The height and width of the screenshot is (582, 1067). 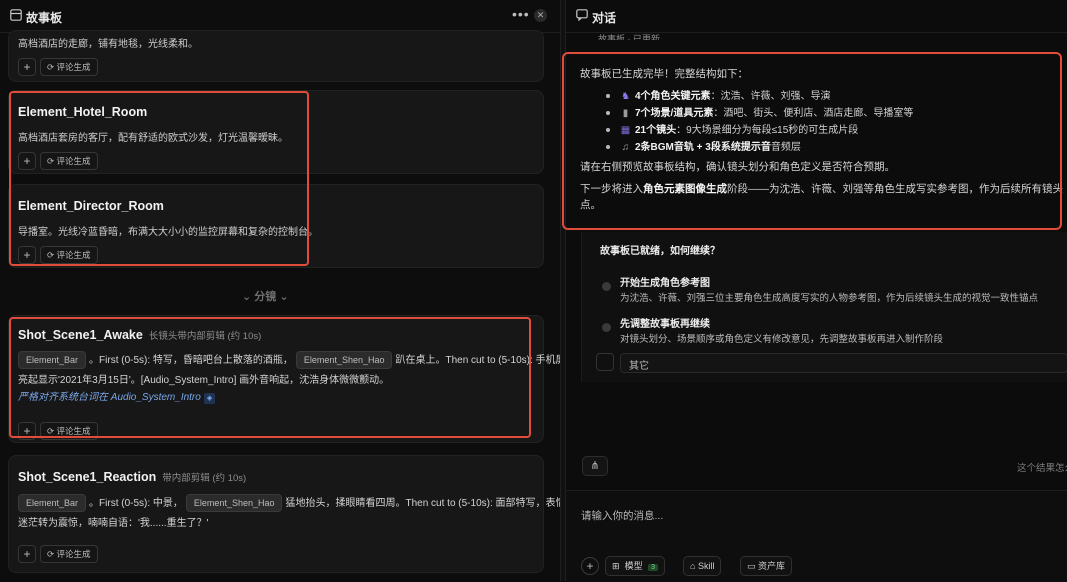 I want to click on person-icon: ♞, so click(x=625, y=96).